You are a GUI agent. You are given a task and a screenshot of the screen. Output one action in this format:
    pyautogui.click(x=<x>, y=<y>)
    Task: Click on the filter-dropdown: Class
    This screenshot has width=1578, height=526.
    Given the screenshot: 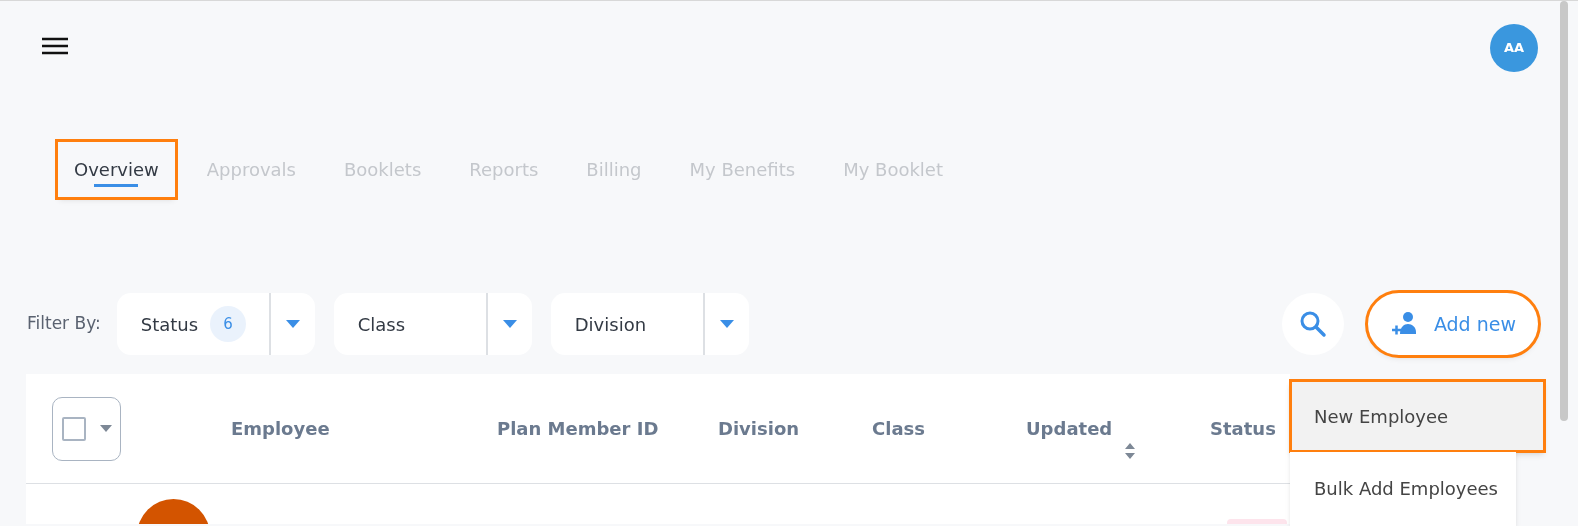 What is the action you would take?
    pyautogui.click(x=432, y=324)
    